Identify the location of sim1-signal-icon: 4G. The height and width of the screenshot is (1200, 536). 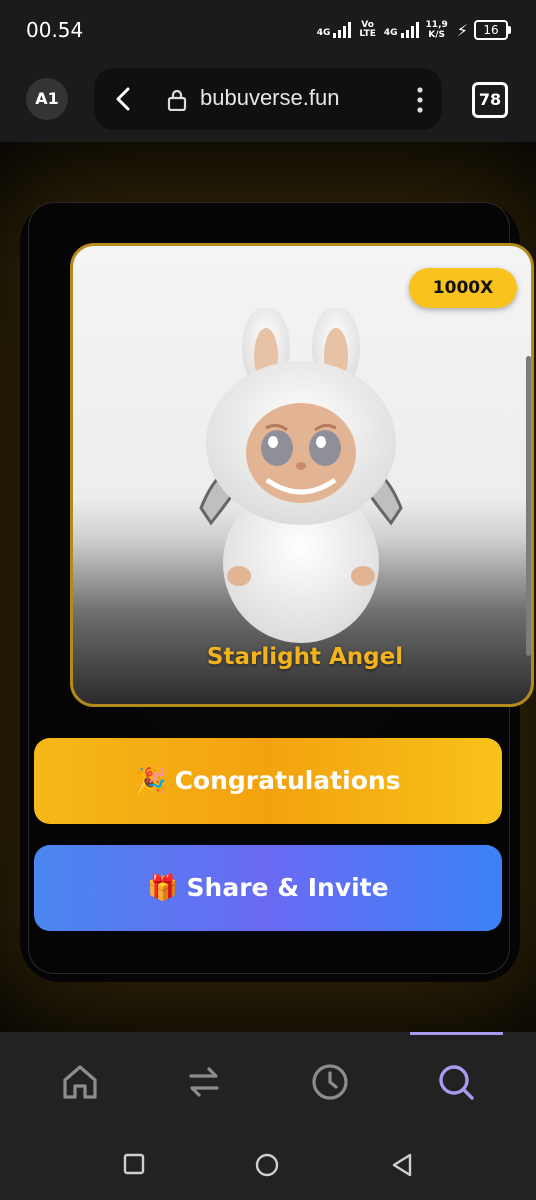
(334, 30).